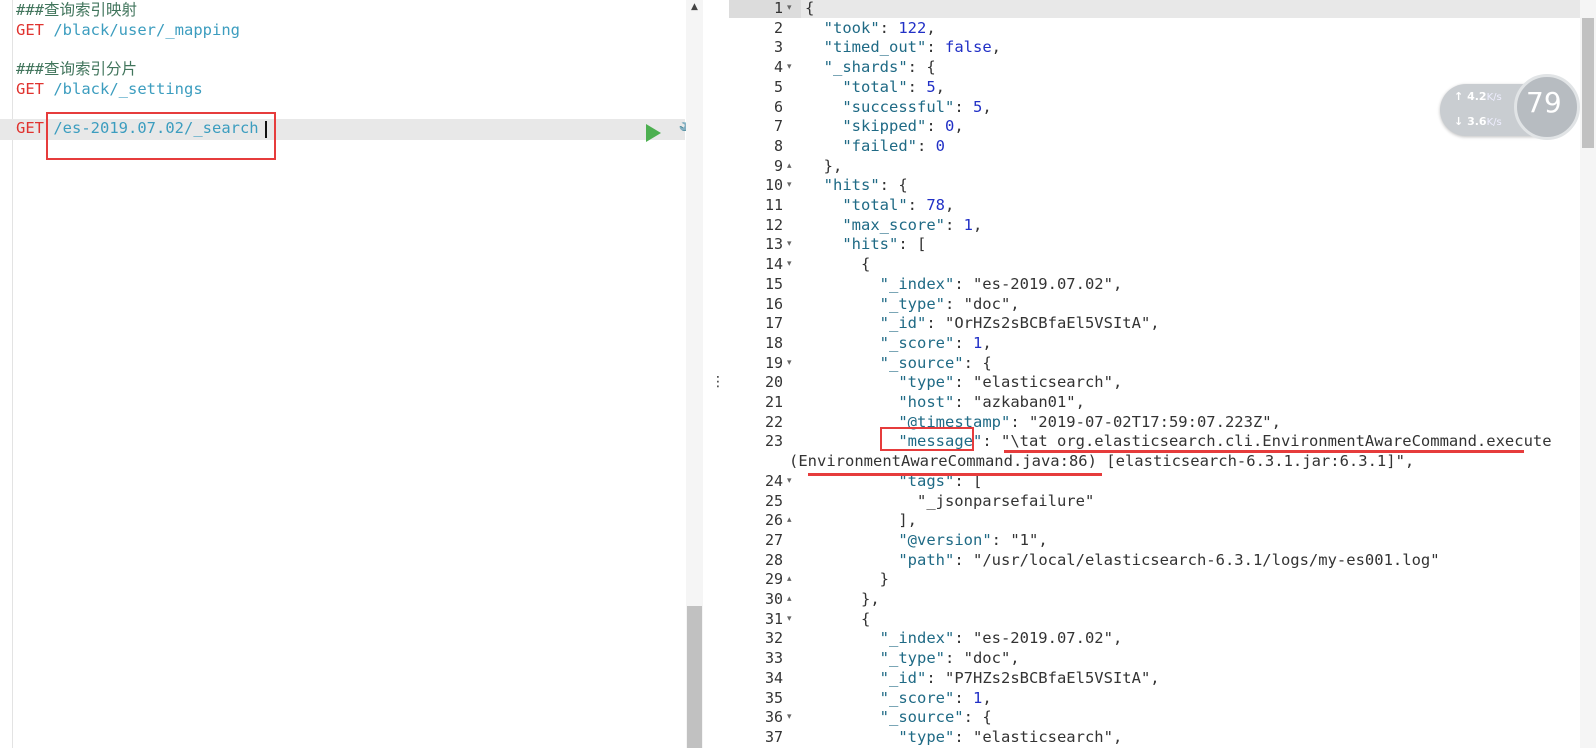  What do you see at coordinates (773, 402) in the screenshot?
I see `line-number: 21` at bounding box center [773, 402].